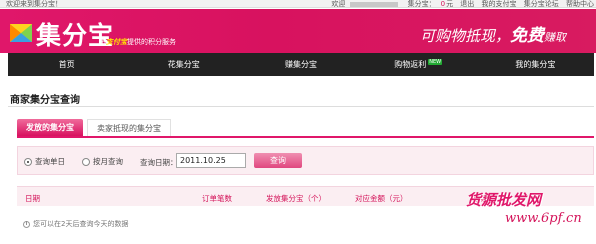  Describe the element at coordinates (26, 224) in the screenshot. I see `info-icon: i` at that location.